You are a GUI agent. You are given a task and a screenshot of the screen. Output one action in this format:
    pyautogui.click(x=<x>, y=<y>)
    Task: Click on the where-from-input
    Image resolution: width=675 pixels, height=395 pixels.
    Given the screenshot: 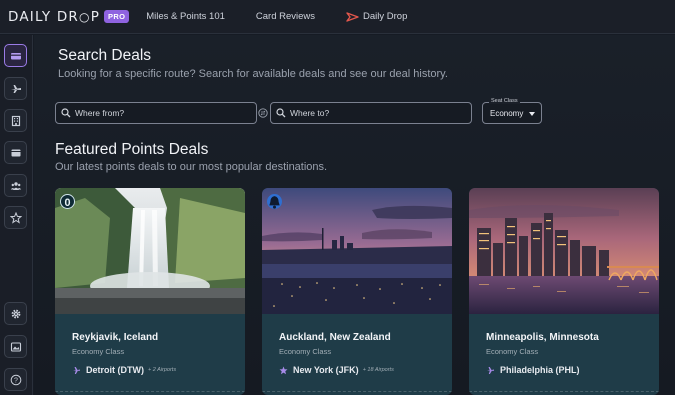 What is the action you would take?
    pyautogui.click(x=155, y=113)
    